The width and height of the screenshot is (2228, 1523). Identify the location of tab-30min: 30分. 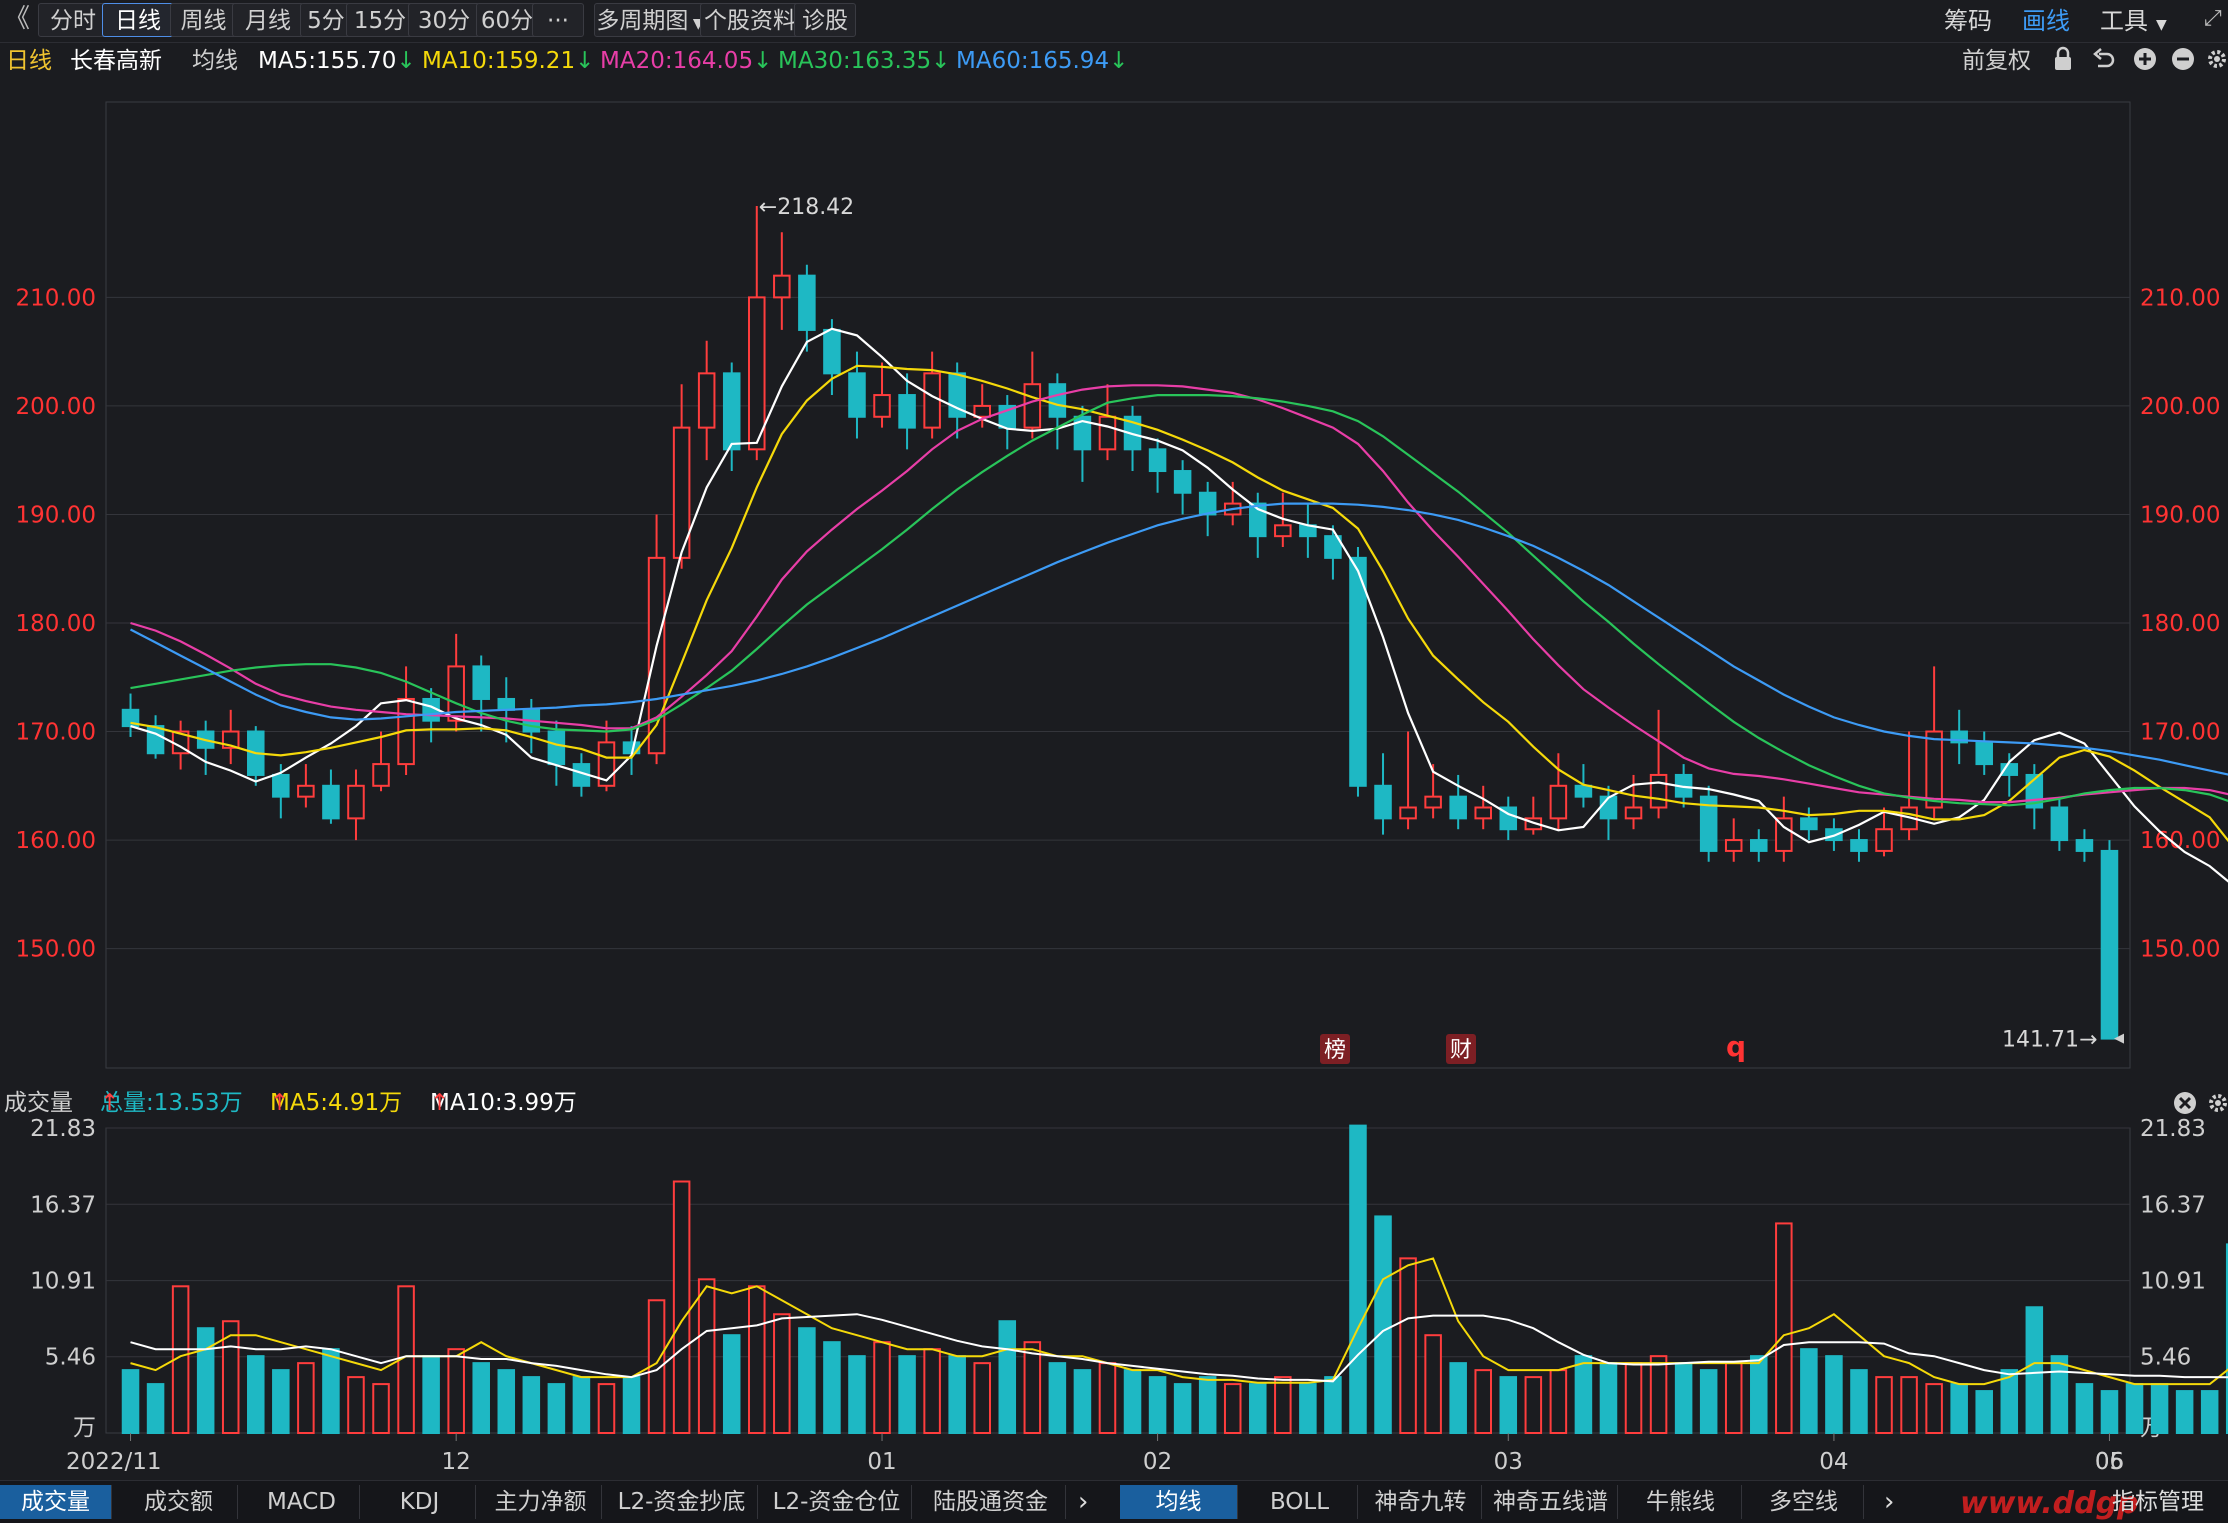
(444, 20).